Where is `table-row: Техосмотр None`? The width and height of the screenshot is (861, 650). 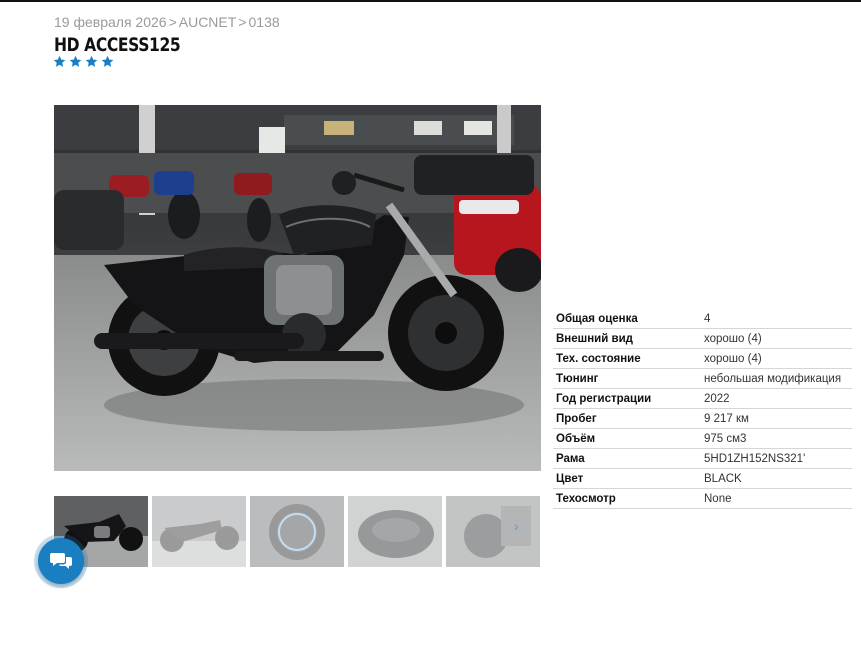
table-row: Техосмотр None is located at coordinates (702, 498).